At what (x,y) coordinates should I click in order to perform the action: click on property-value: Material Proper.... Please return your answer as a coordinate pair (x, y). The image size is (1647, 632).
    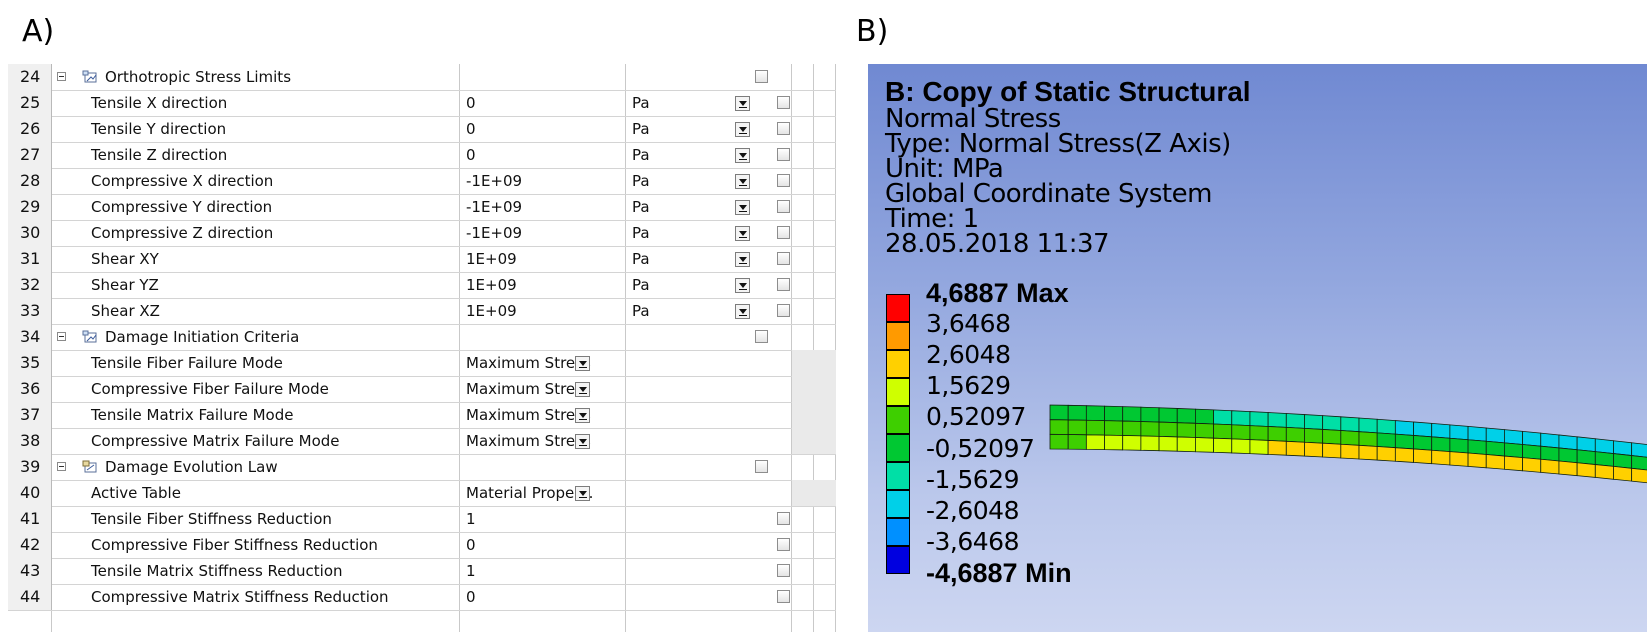
    Looking at the image, I should click on (543, 493).